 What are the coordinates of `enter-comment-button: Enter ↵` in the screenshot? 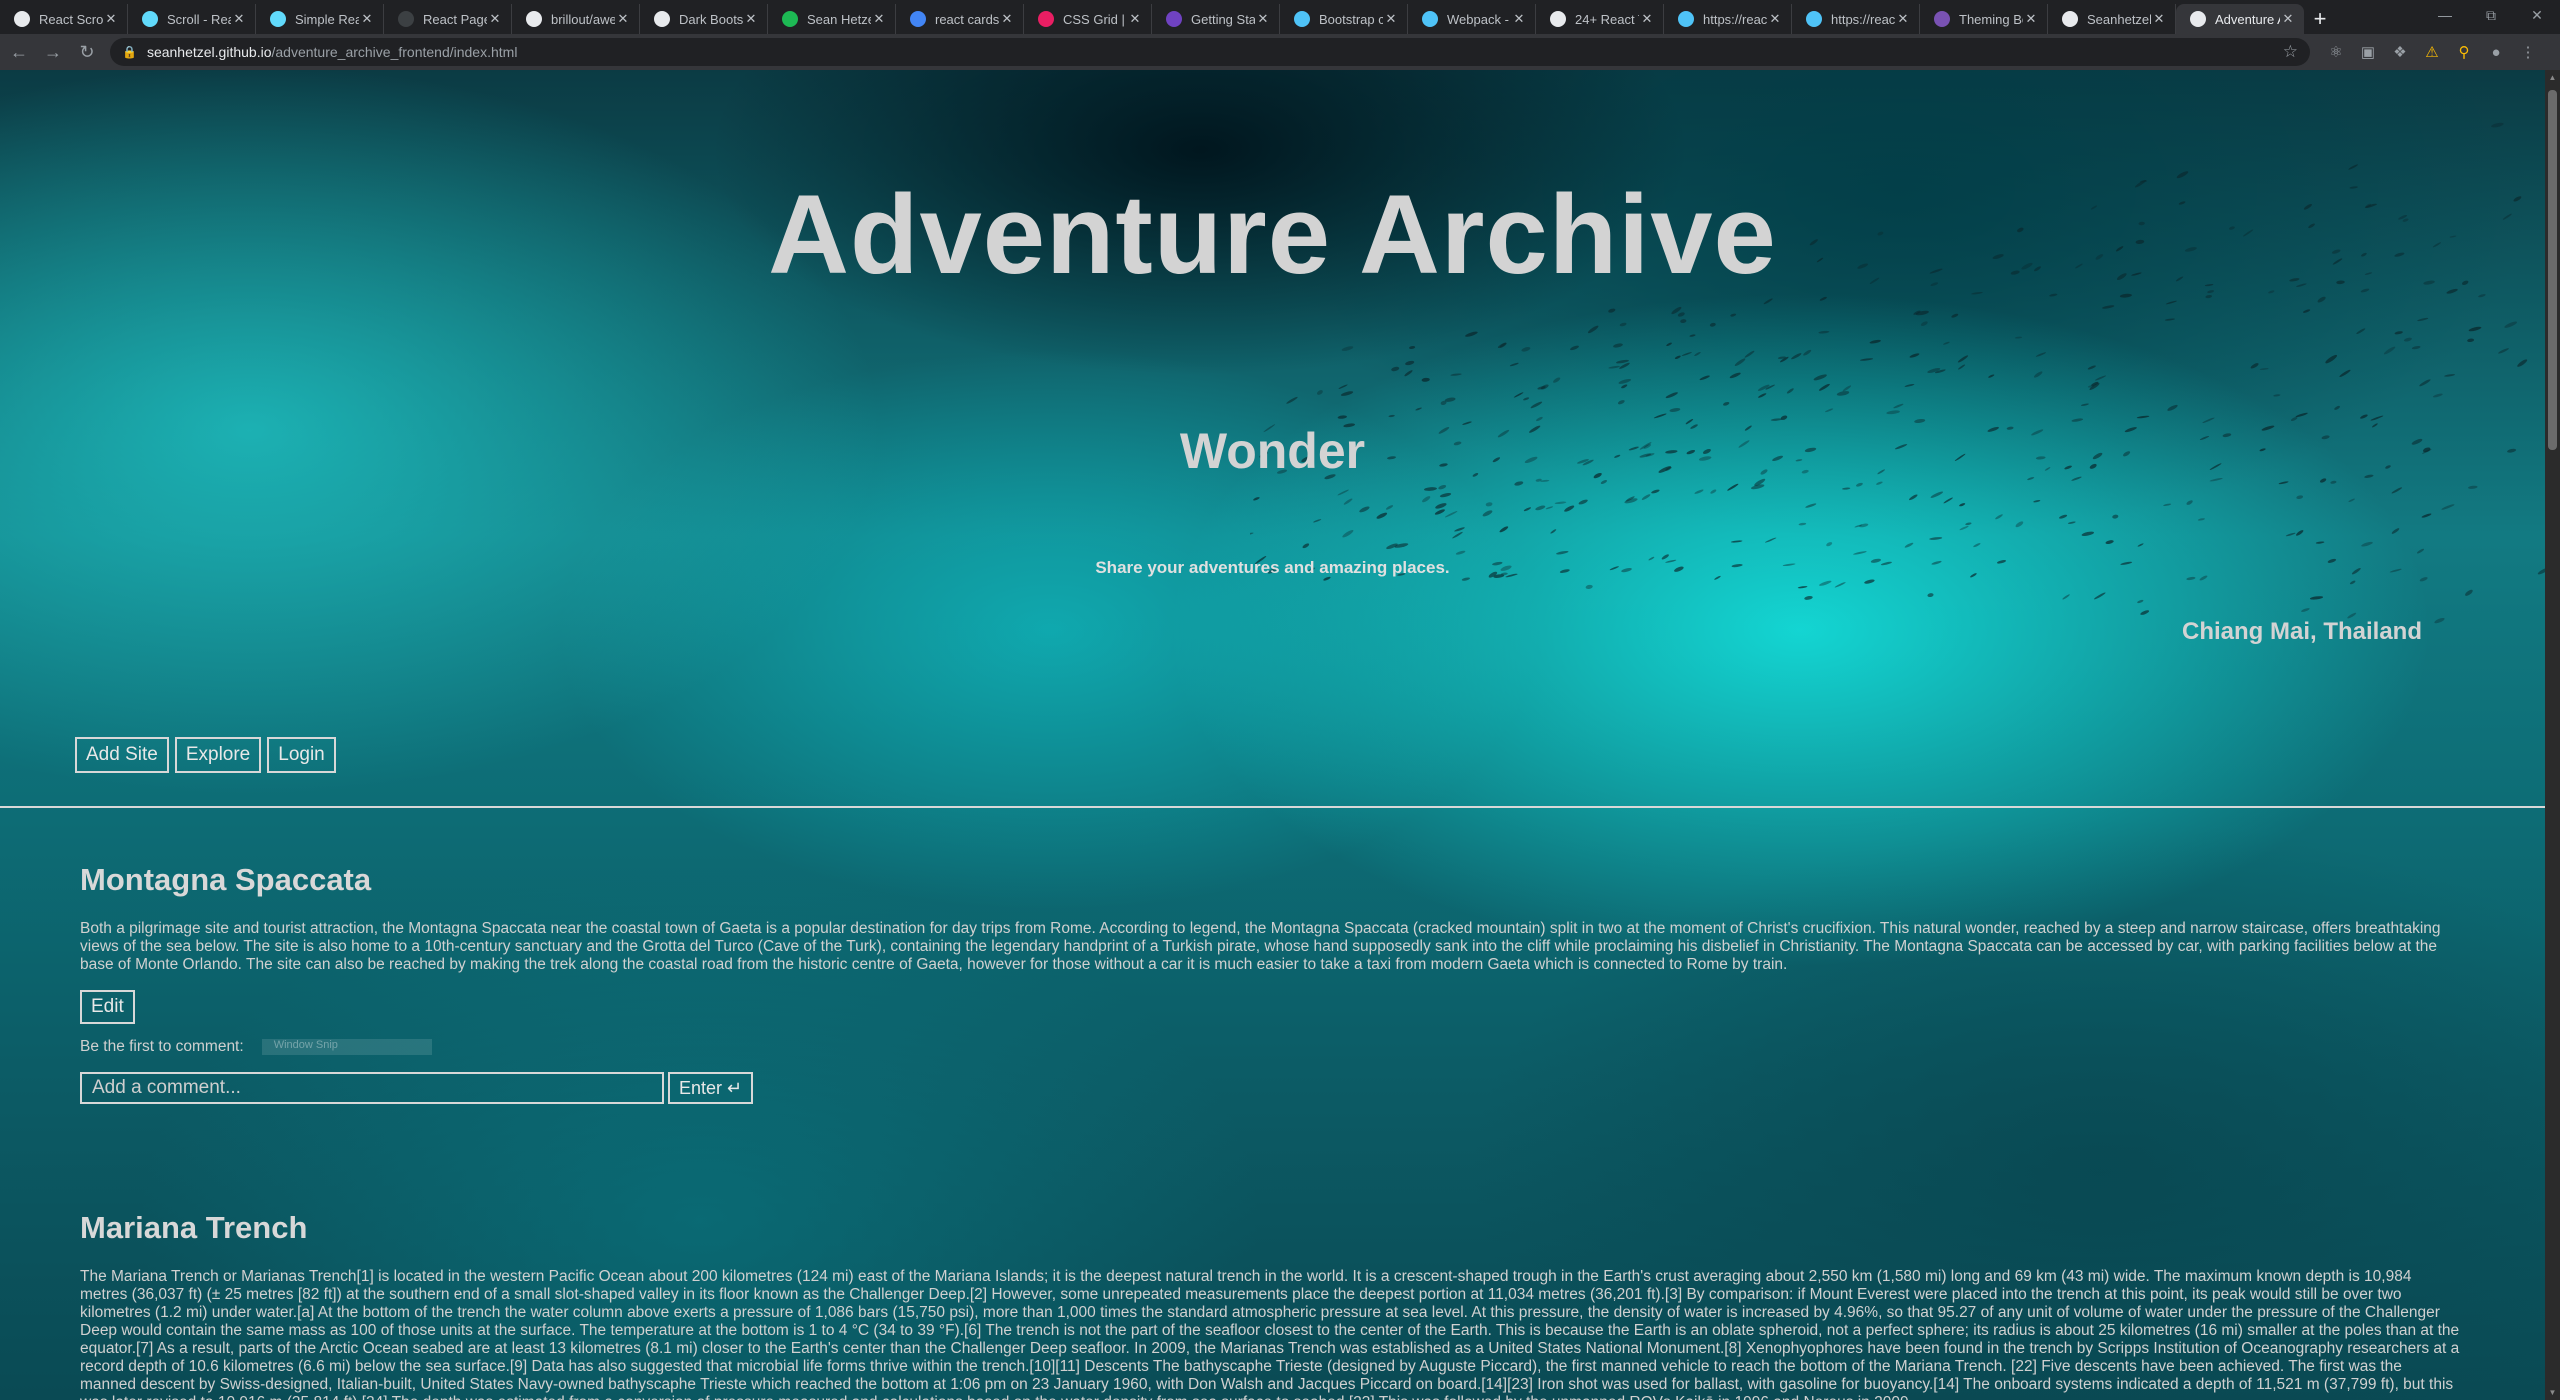 It's located at (711, 1088).